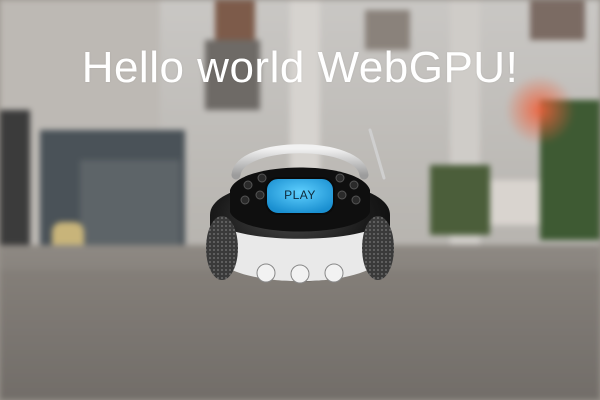 The width and height of the screenshot is (600, 400). I want to click on left-speaker, so click(222, 248).